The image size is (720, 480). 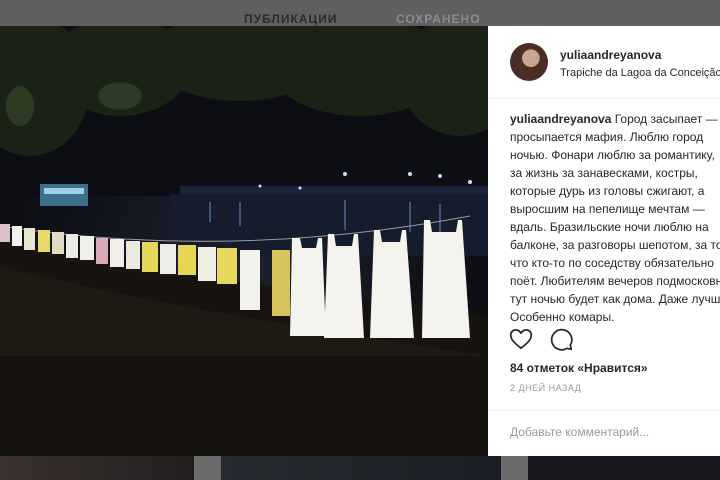 What do you see at coordinates (615, 245) in the screenshot?
I see `caption-text-line: балконе, за разговоры шепотом, за то,` at bounding box center [615, 245].